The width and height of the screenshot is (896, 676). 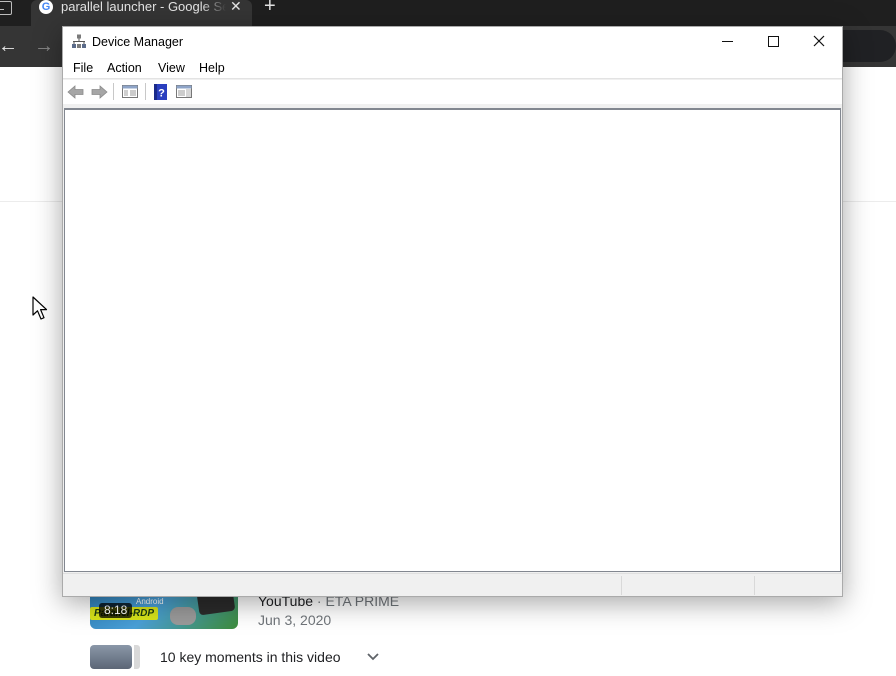 I want to click on menu-action: Action, so click(x=124, y=68).